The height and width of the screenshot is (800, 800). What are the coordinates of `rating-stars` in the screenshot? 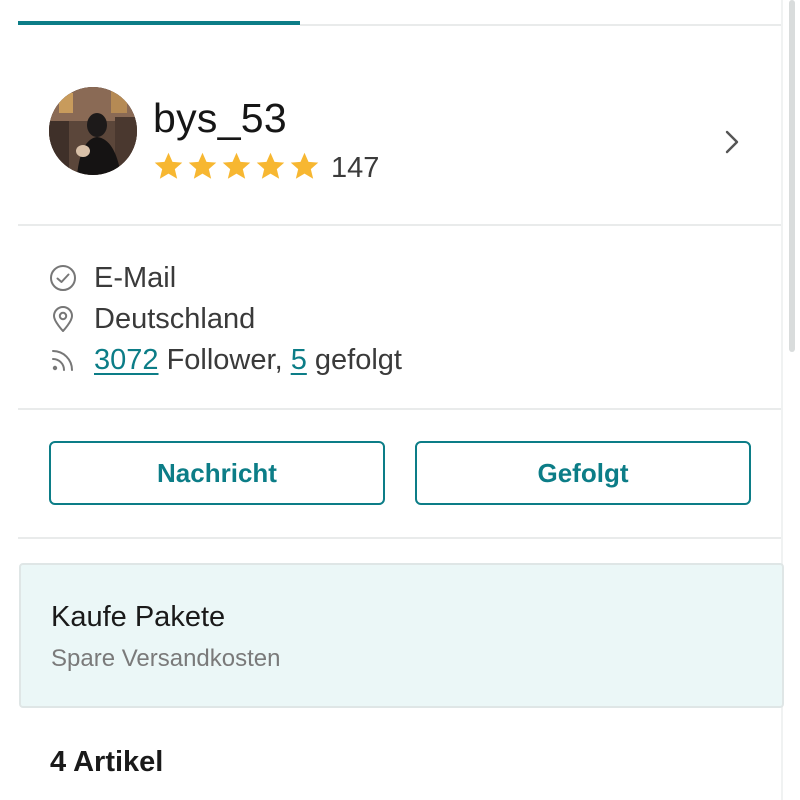 It's located at (236, 166).